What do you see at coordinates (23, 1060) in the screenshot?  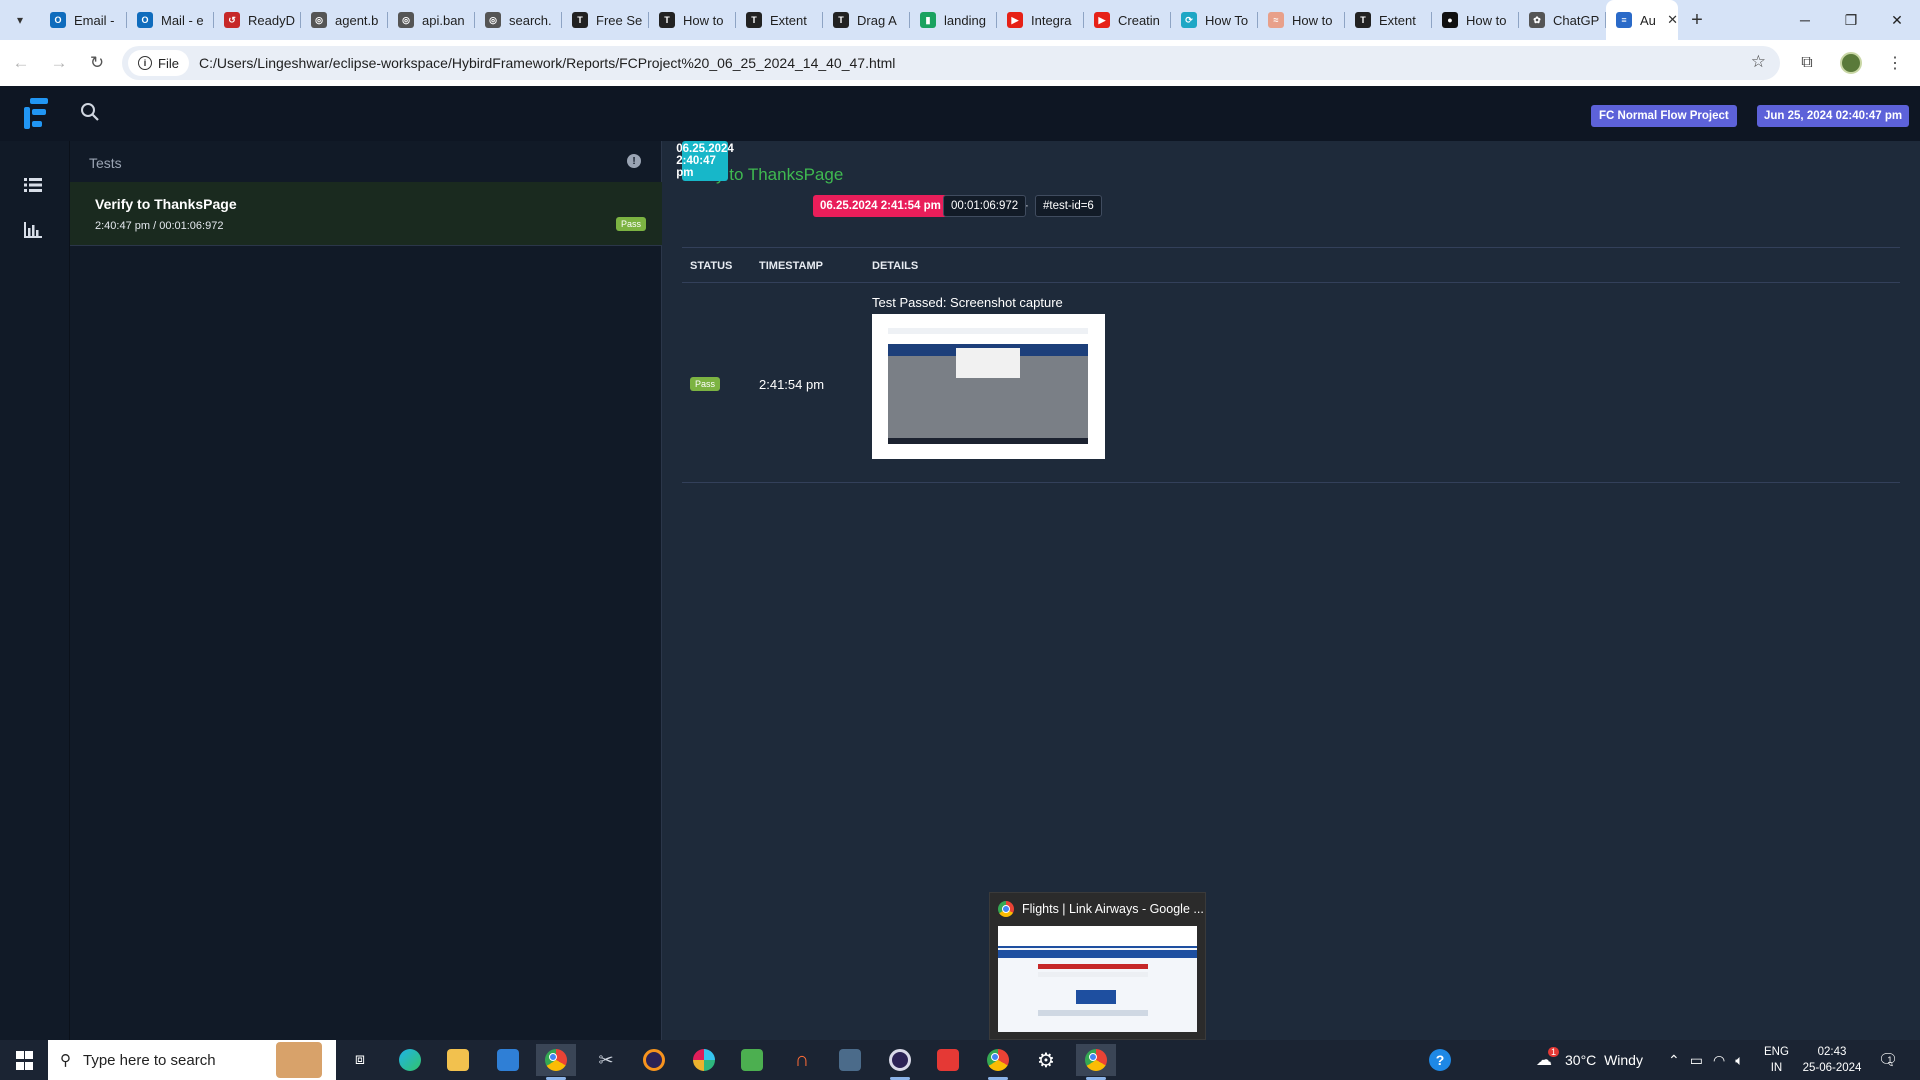 I see `windows-start-button` at bounding box center [23, 1060].